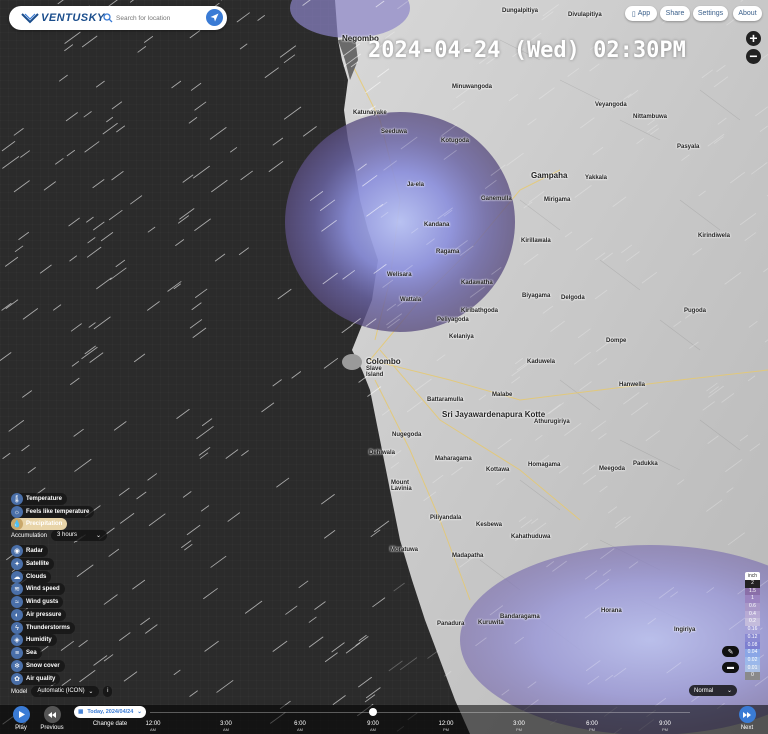 Image resolution: width=768 pixels, height=734 pixels. Describe the element at coordinates (407, 435) in the screenshot. I see `place-label: Nugegoda` at that location.